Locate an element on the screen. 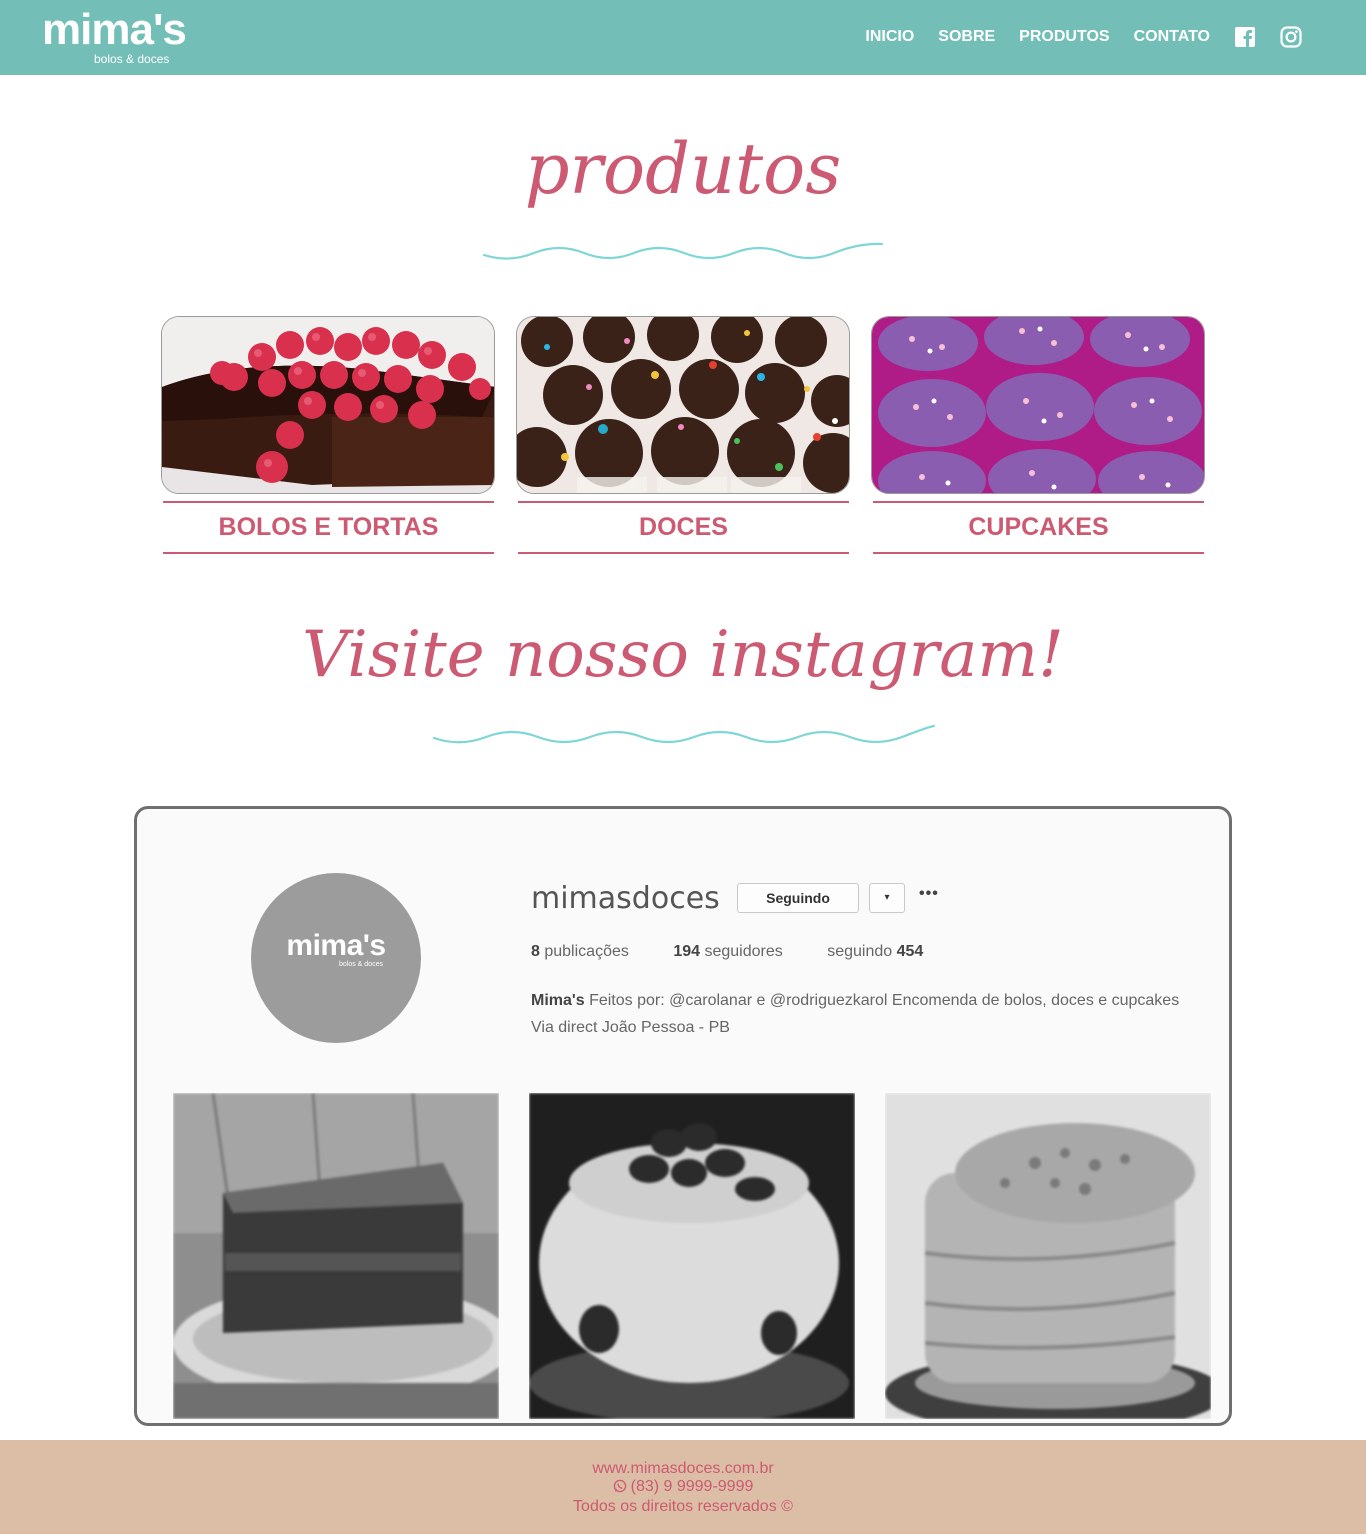  nav-produtos: PRODUTOS is located at coordinates (1064, 37).